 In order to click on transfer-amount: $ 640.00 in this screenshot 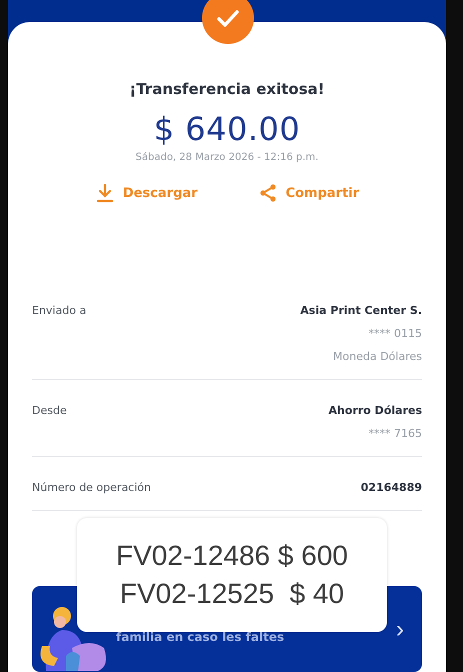, I will do `click(227, 129)`.